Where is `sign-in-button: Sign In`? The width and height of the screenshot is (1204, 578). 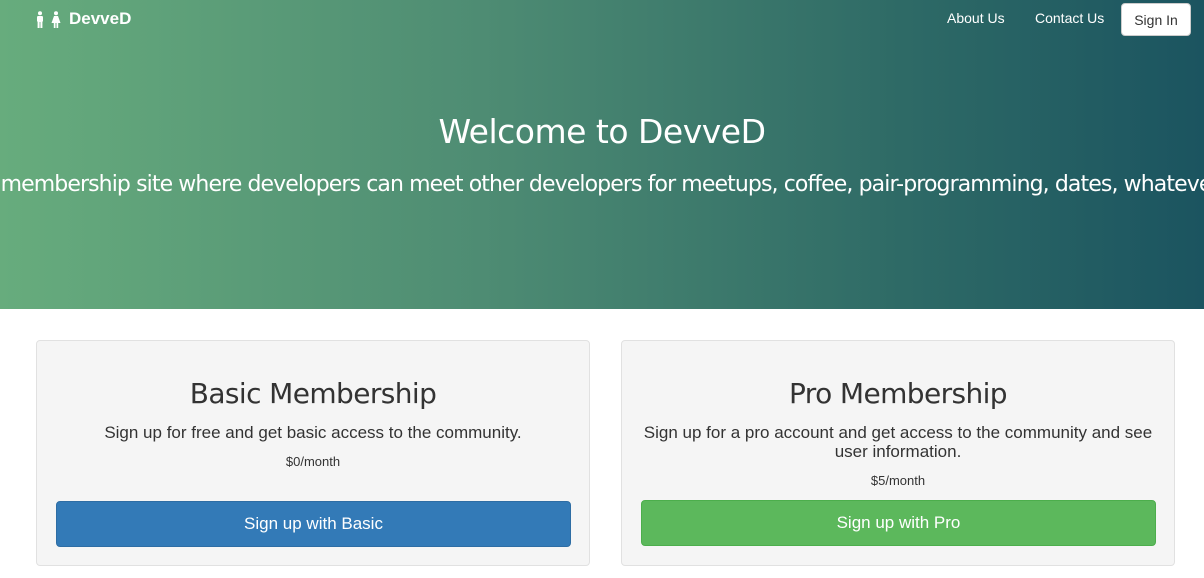
sign-in-button: Sign In is located at coordinates (1156, 19).